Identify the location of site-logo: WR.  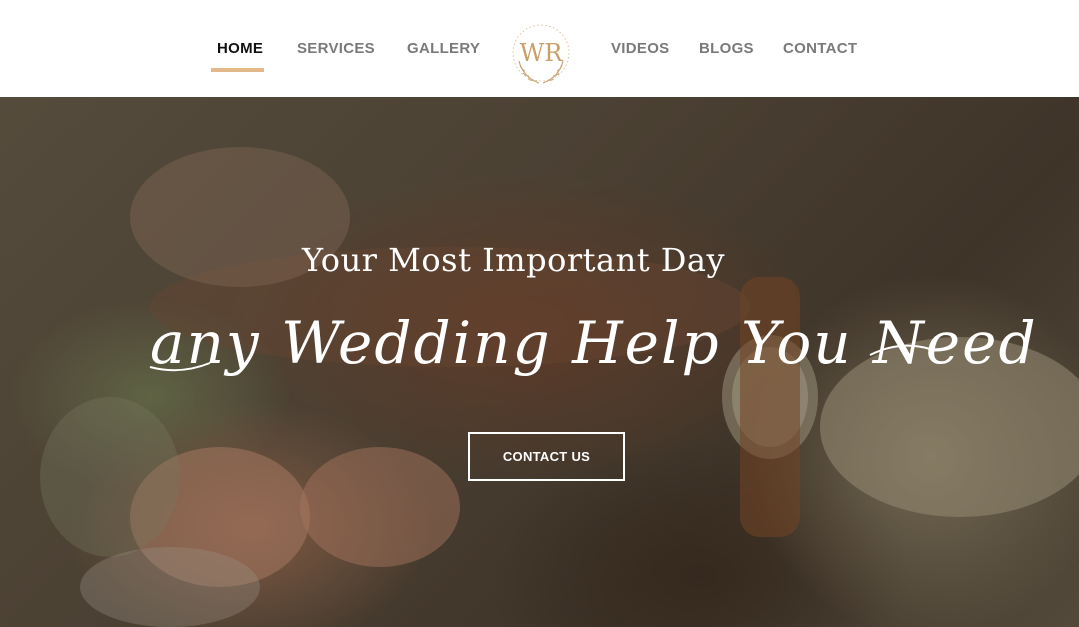
(541, 53).